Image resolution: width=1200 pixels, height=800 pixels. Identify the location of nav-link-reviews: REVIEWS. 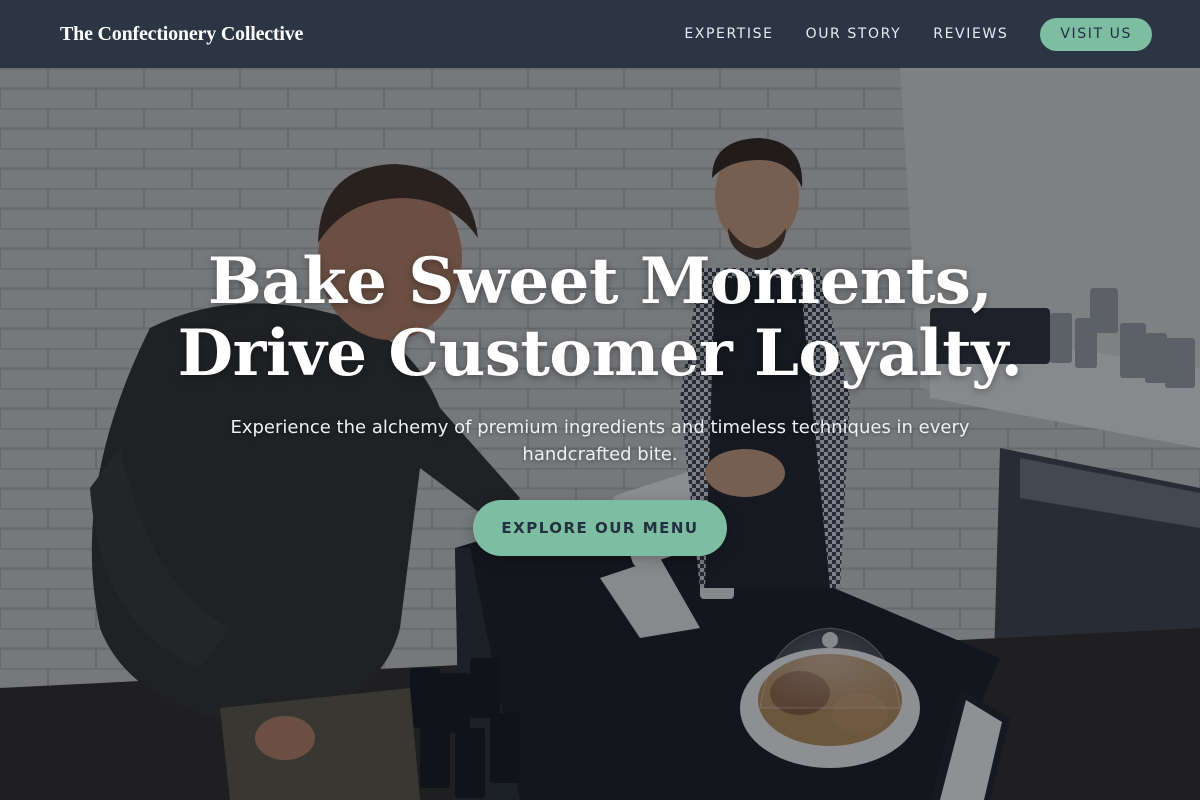
(970, 34).